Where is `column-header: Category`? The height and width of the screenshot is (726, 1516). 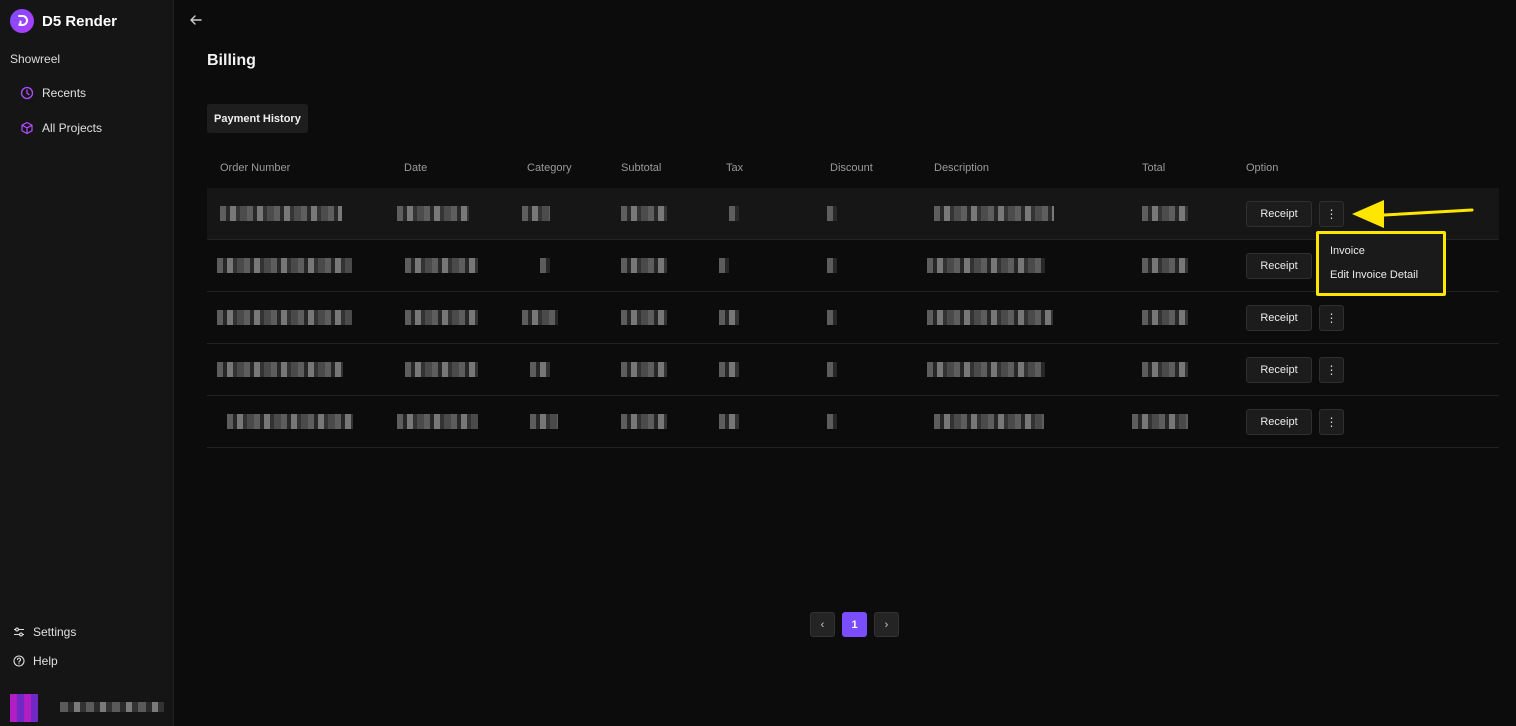
column-header: Category is located at coordinates (549, 168).